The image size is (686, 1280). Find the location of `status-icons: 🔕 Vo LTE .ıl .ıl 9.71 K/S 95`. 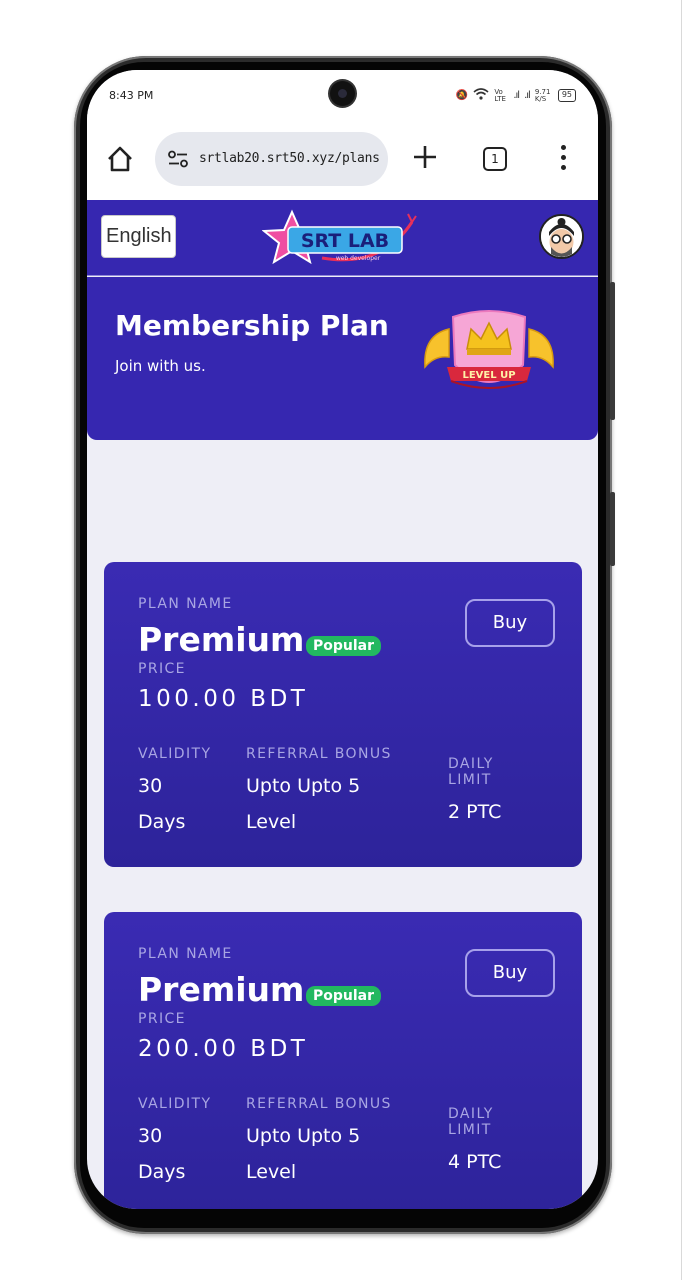

status-icons: 🔕 Vo LTE .ıl .ıl 9.71 K/S 95 is located at coordinates (516, 95).